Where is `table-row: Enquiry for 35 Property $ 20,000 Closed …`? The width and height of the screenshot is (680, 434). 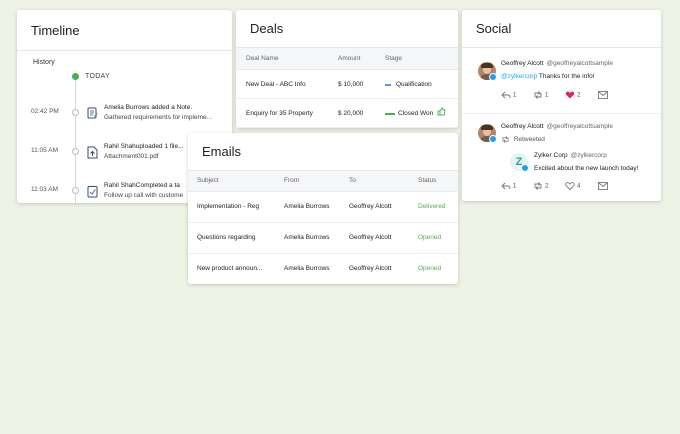
table-row: Enquiry for 35 Property $ 20,000 Closed … is located at coordinates (347, 113).